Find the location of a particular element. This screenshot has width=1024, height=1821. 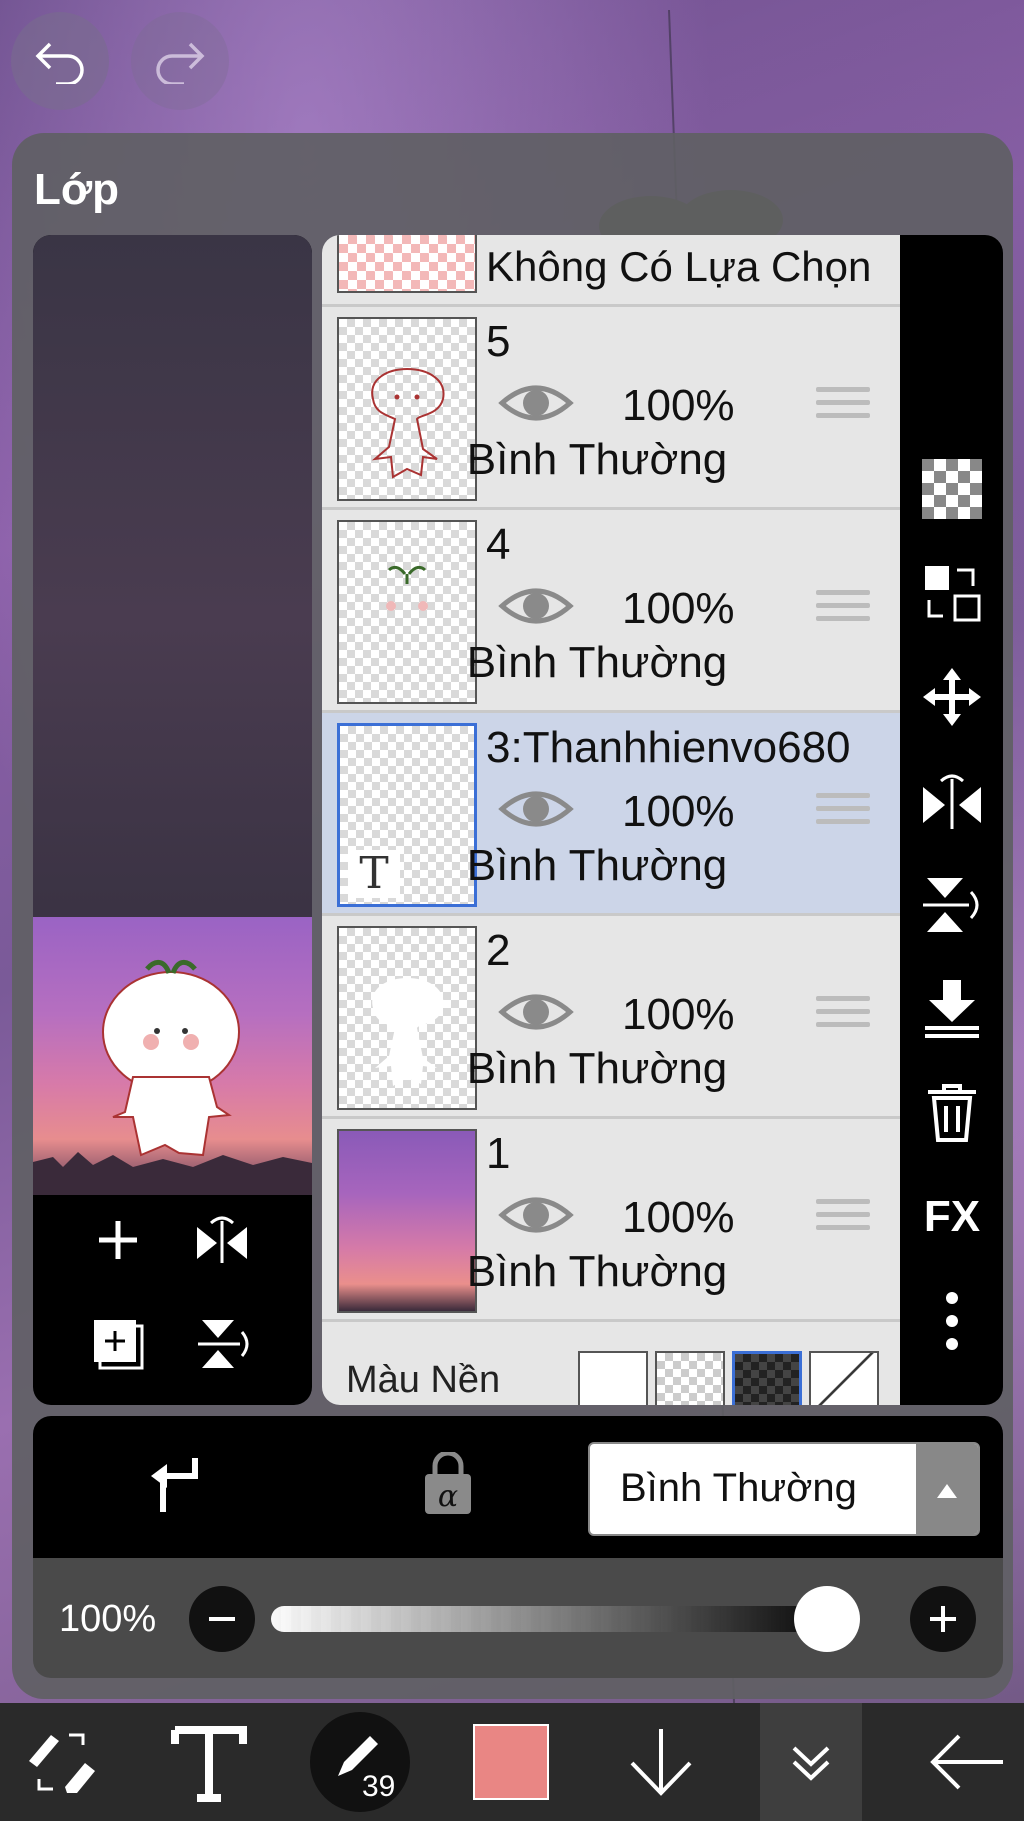

layer-name: 2 is located at coordinates (498, 950).